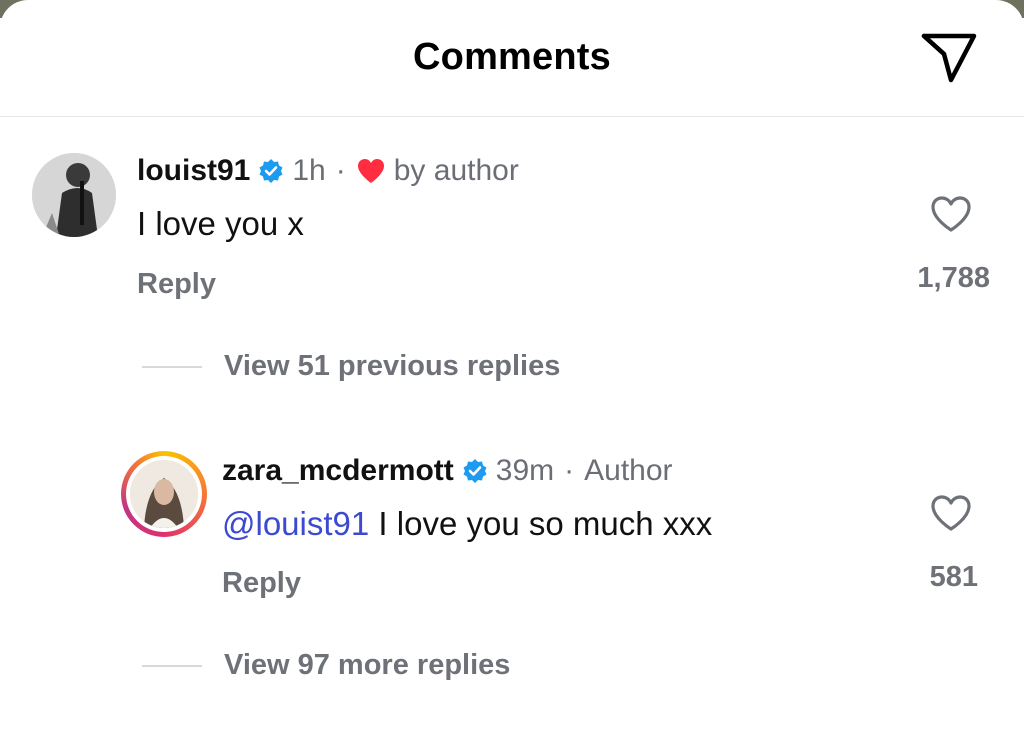  Describe the element at coordinates (628, 470) in the screenshot. I see `author-badge: Author` at that location.